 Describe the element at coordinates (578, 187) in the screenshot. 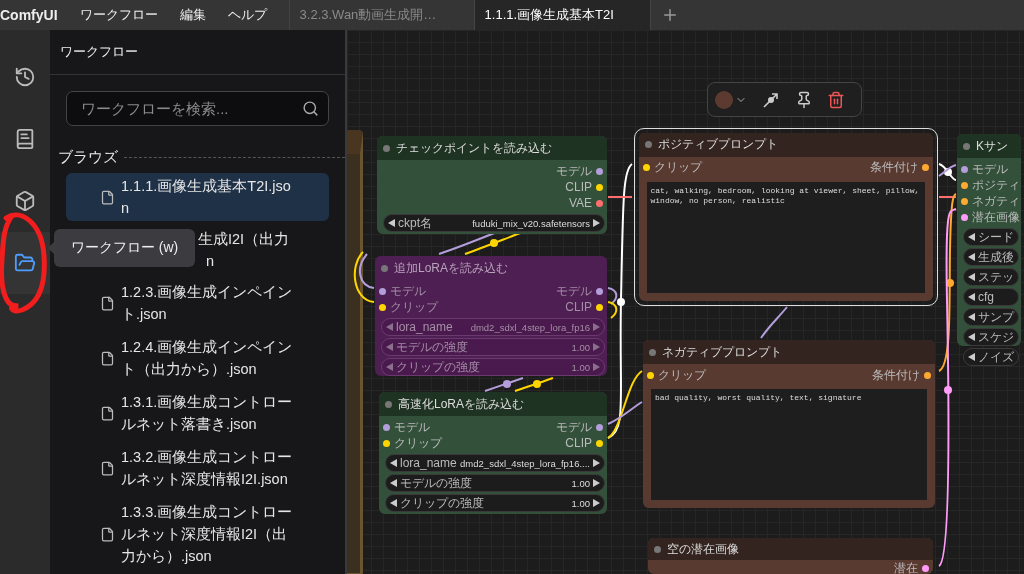

I see `port-label: CLIP` at that location.